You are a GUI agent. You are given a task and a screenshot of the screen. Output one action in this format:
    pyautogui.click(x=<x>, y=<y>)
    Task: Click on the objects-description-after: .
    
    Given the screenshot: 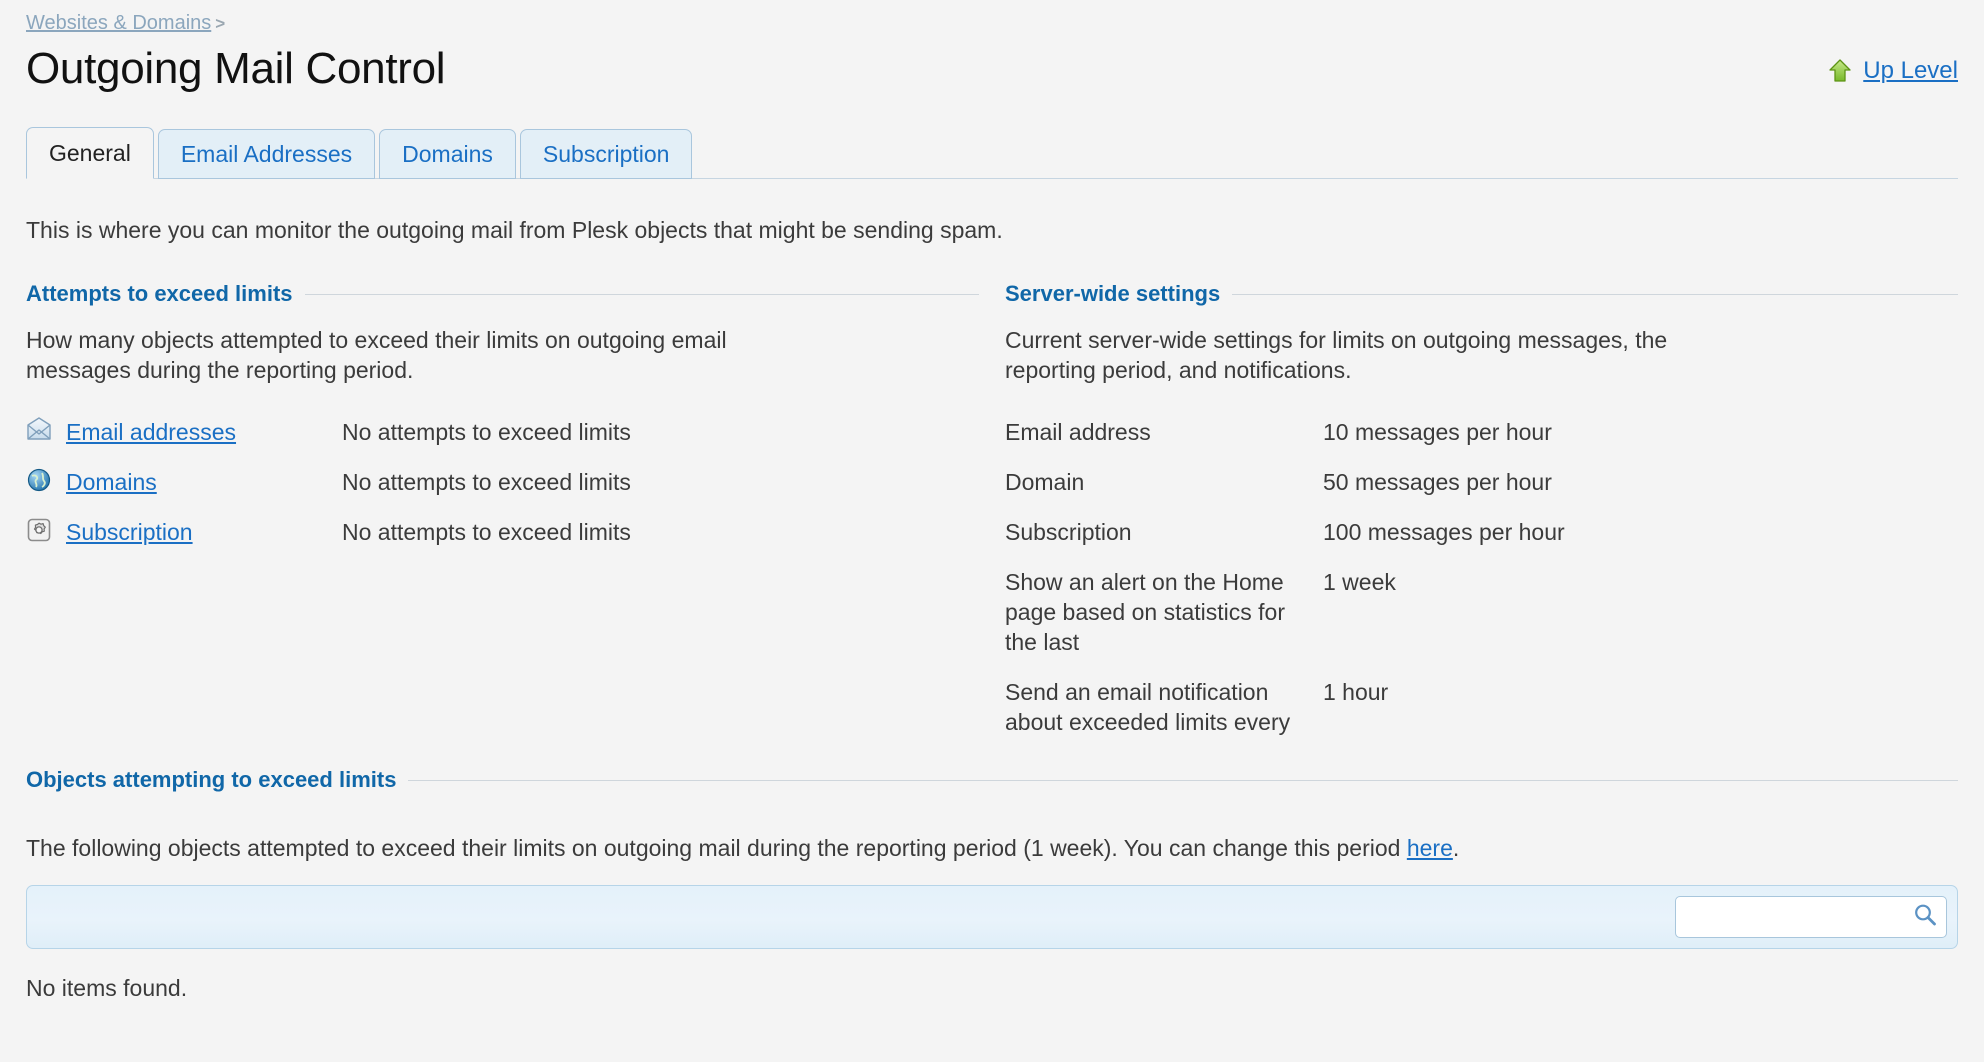 What is the action you would take?
    pyautogui.click(x=1456, y=848)
    